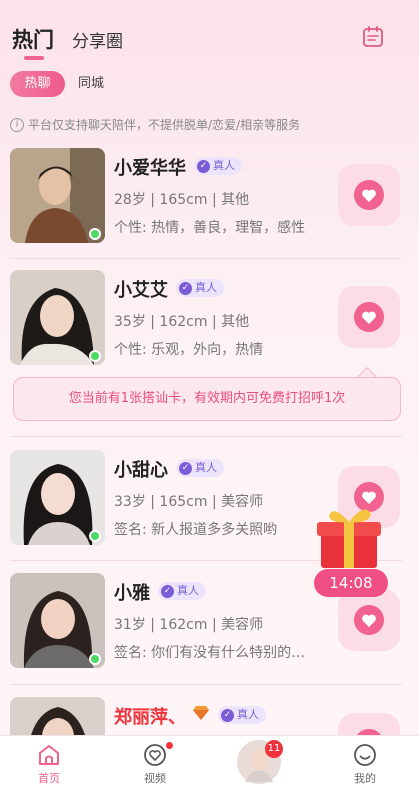  Describe the element at coordinates (49, 778) in the screenshot. I see `tab-home-label: 首页` at that location.